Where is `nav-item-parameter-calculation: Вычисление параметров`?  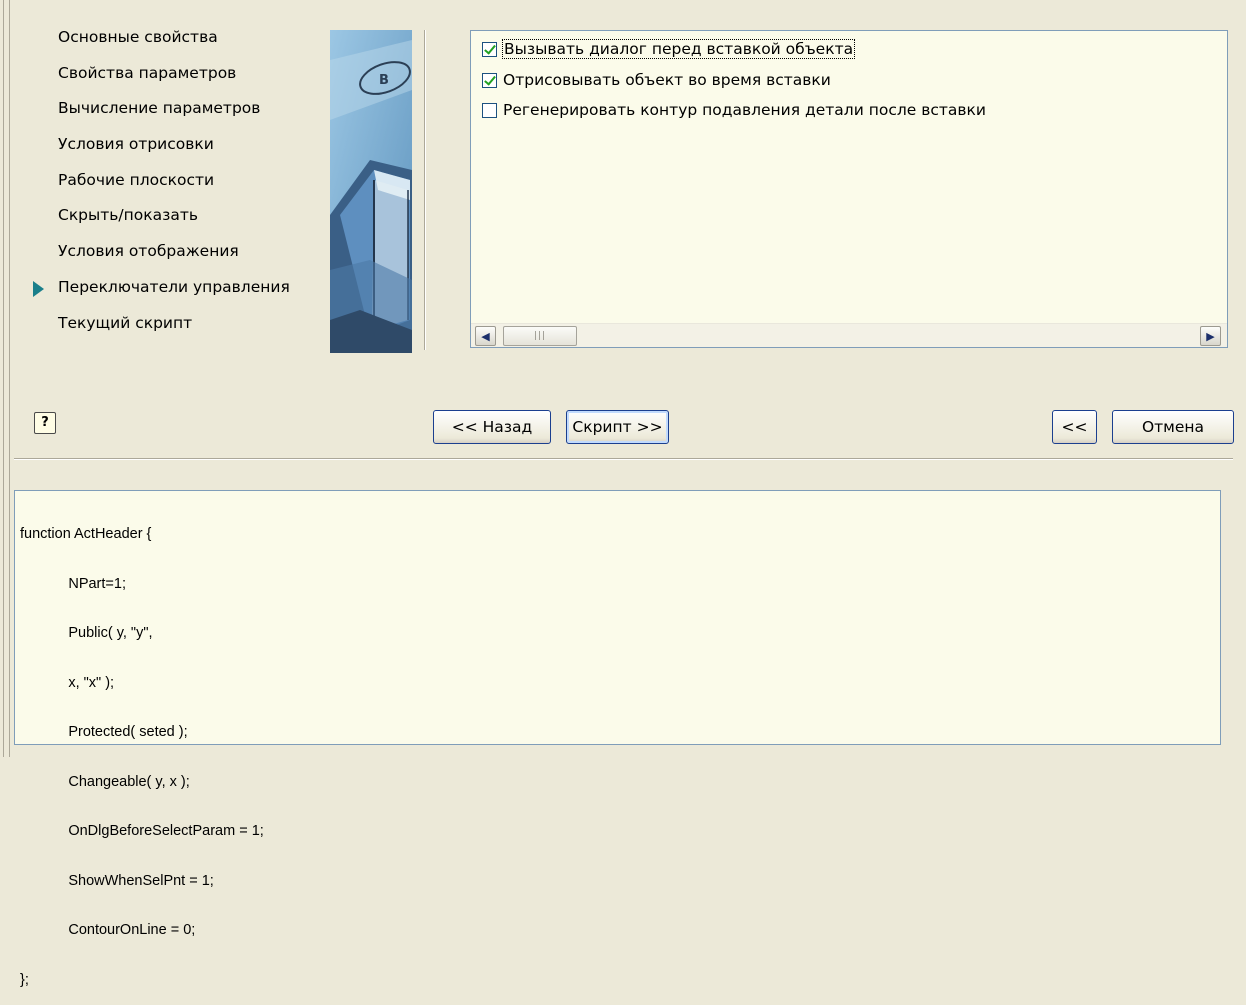 nav-item-parameter-calculation: Вычисление параметров is located at coordinates (180, 115).